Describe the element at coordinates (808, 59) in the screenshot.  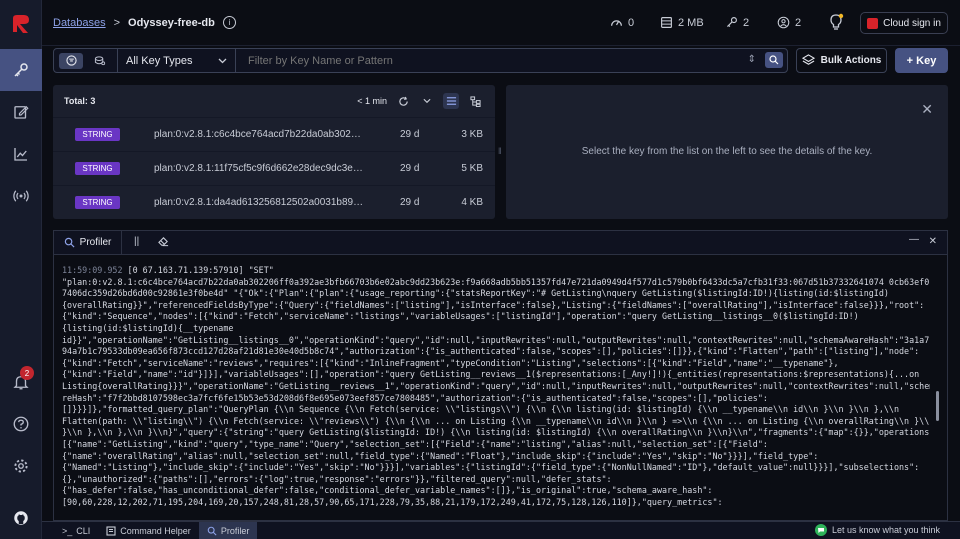
I see `layers-icon` at that location.